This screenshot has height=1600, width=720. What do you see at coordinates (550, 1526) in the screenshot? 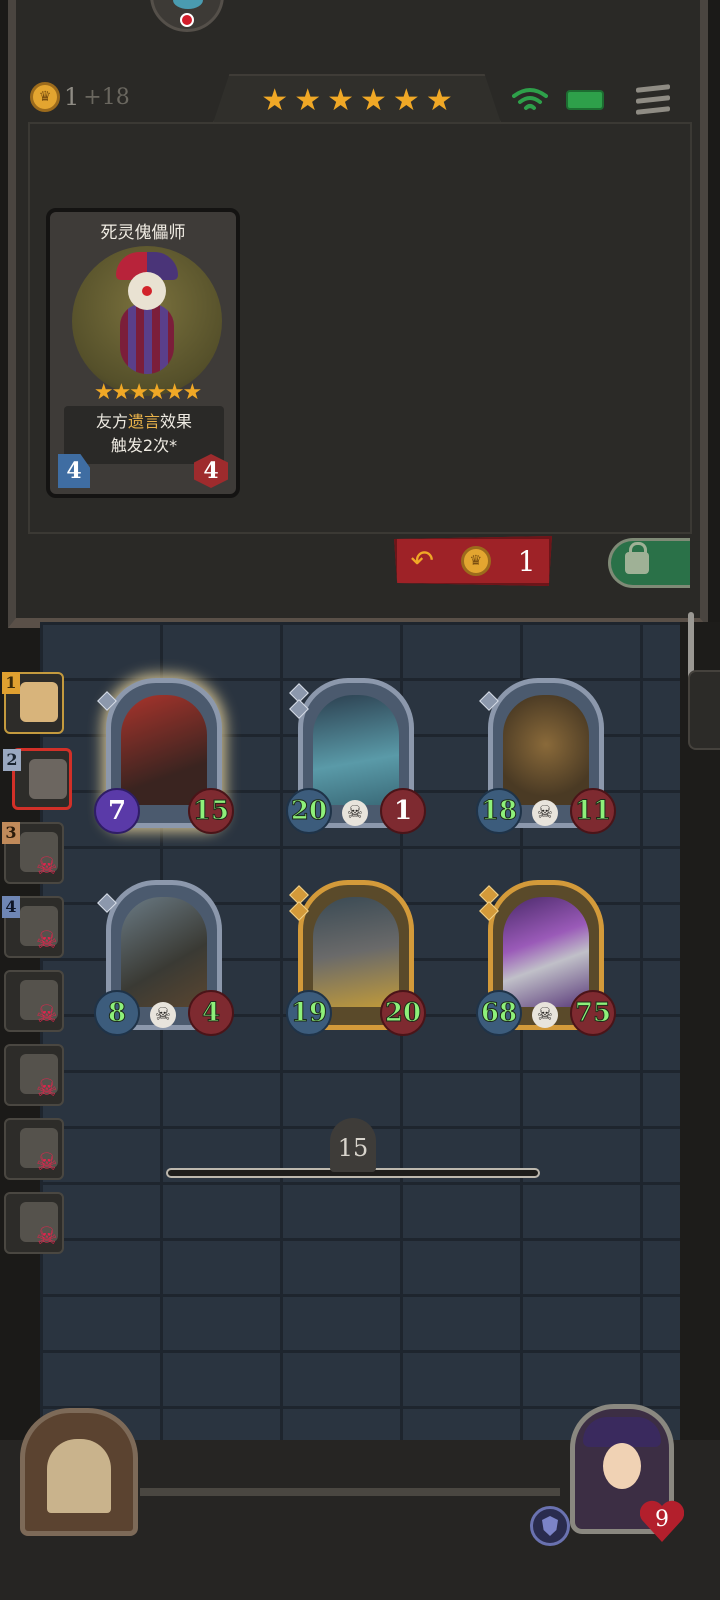
I see `armor-shield-icon` at bounding box center [550, 1526].